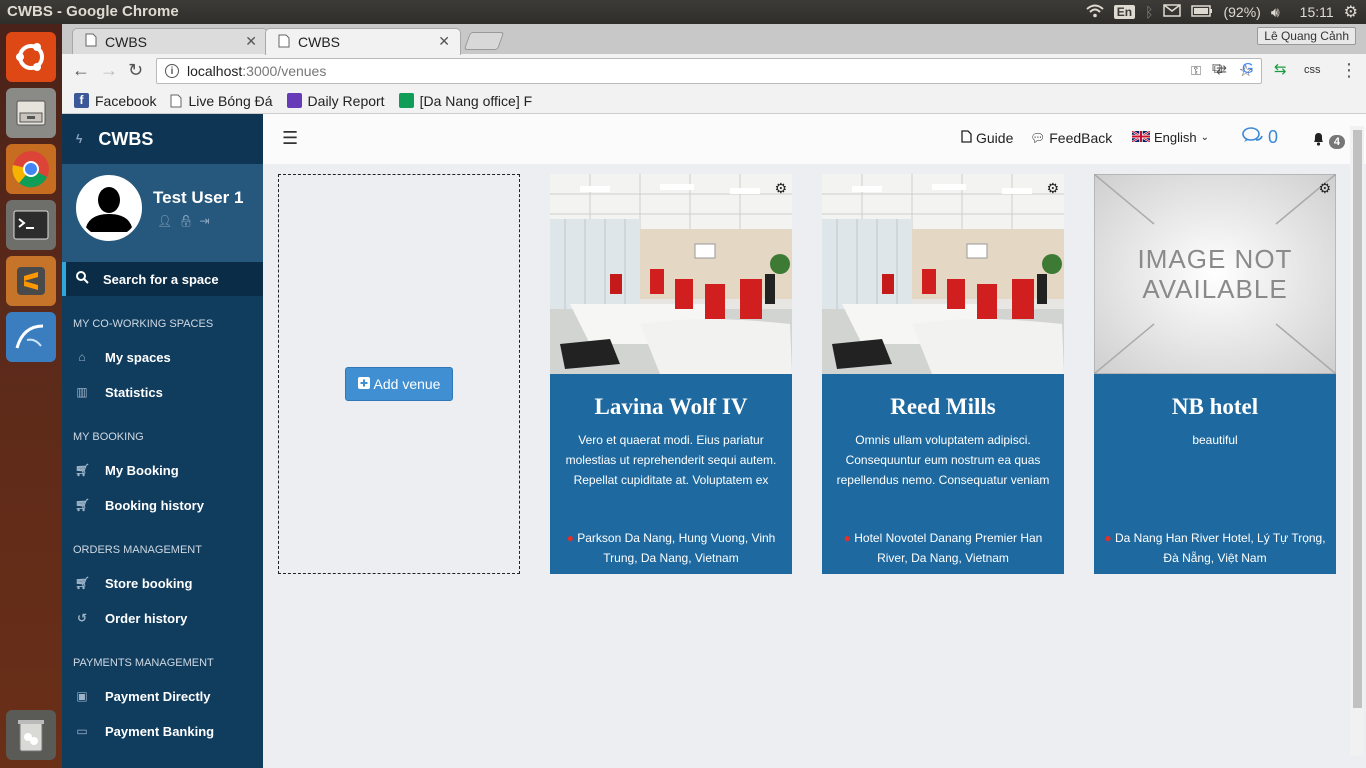 The image size is (1366, 768). I want to click on sidebar-item-payment-directly: ▣ Payment Directly, so click(162, 696).